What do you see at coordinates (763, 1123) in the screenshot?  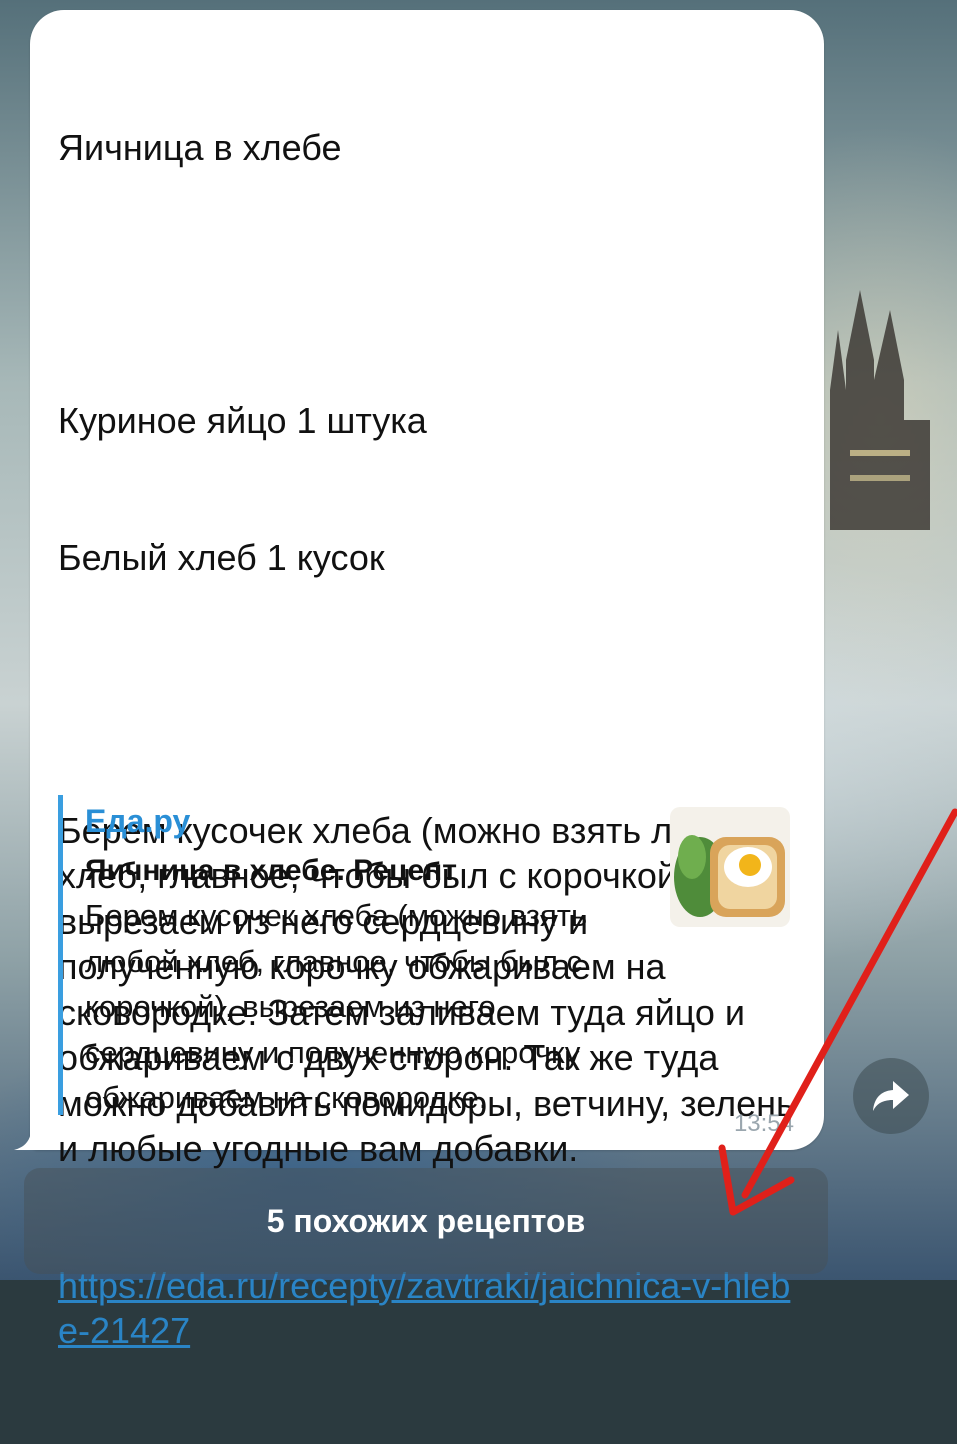 I see `message-time: 13:54` at bounding box center [763, 1123].